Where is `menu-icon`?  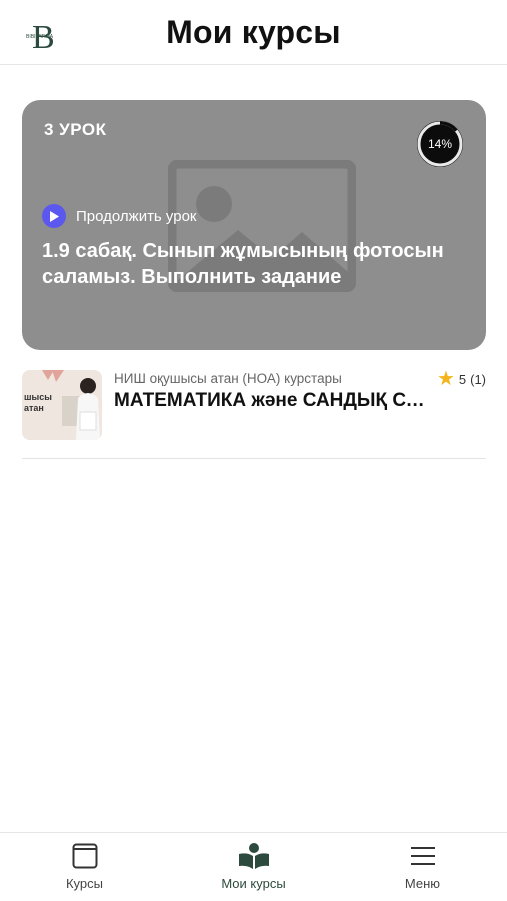 menu-icon is located at coordinates (422, 856).